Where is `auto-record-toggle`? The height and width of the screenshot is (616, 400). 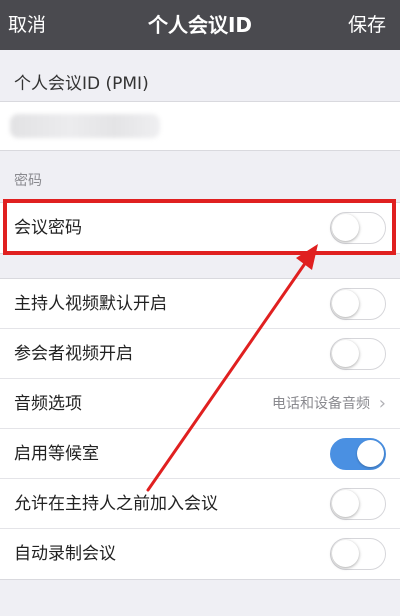 auto-record-toggle is located at coordinates (358, 554).